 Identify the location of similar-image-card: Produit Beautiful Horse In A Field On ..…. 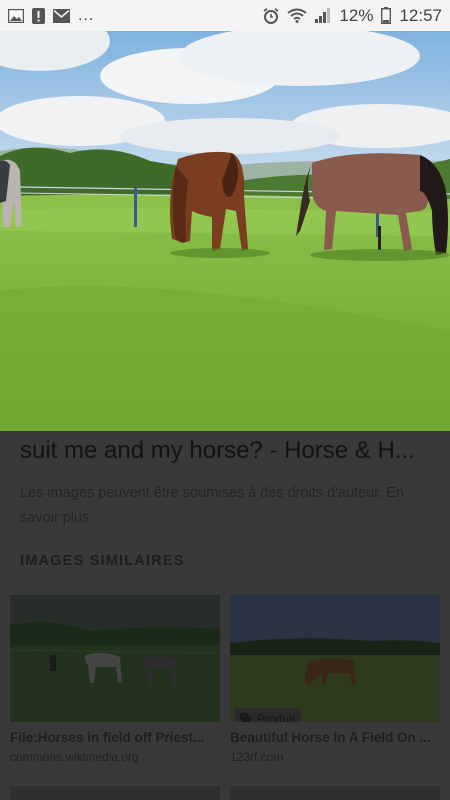
(335, 679).